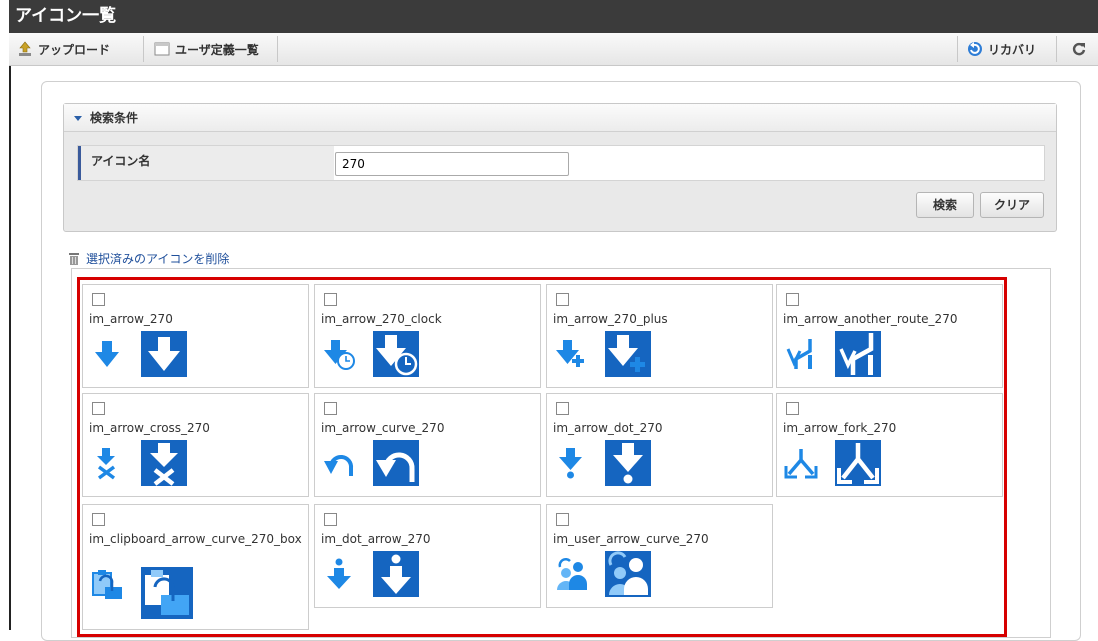 The height and width of the screenshot is (641, 1098). Describe the element at coordinates (553, 16) in the screenshot. I see `window-title: アイコン一覧` at that location.